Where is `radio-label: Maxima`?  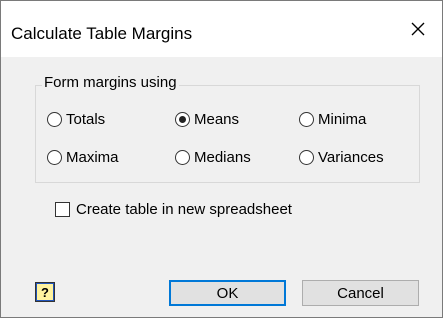 radio-label: Maxima is located at coordinates (92, 157).